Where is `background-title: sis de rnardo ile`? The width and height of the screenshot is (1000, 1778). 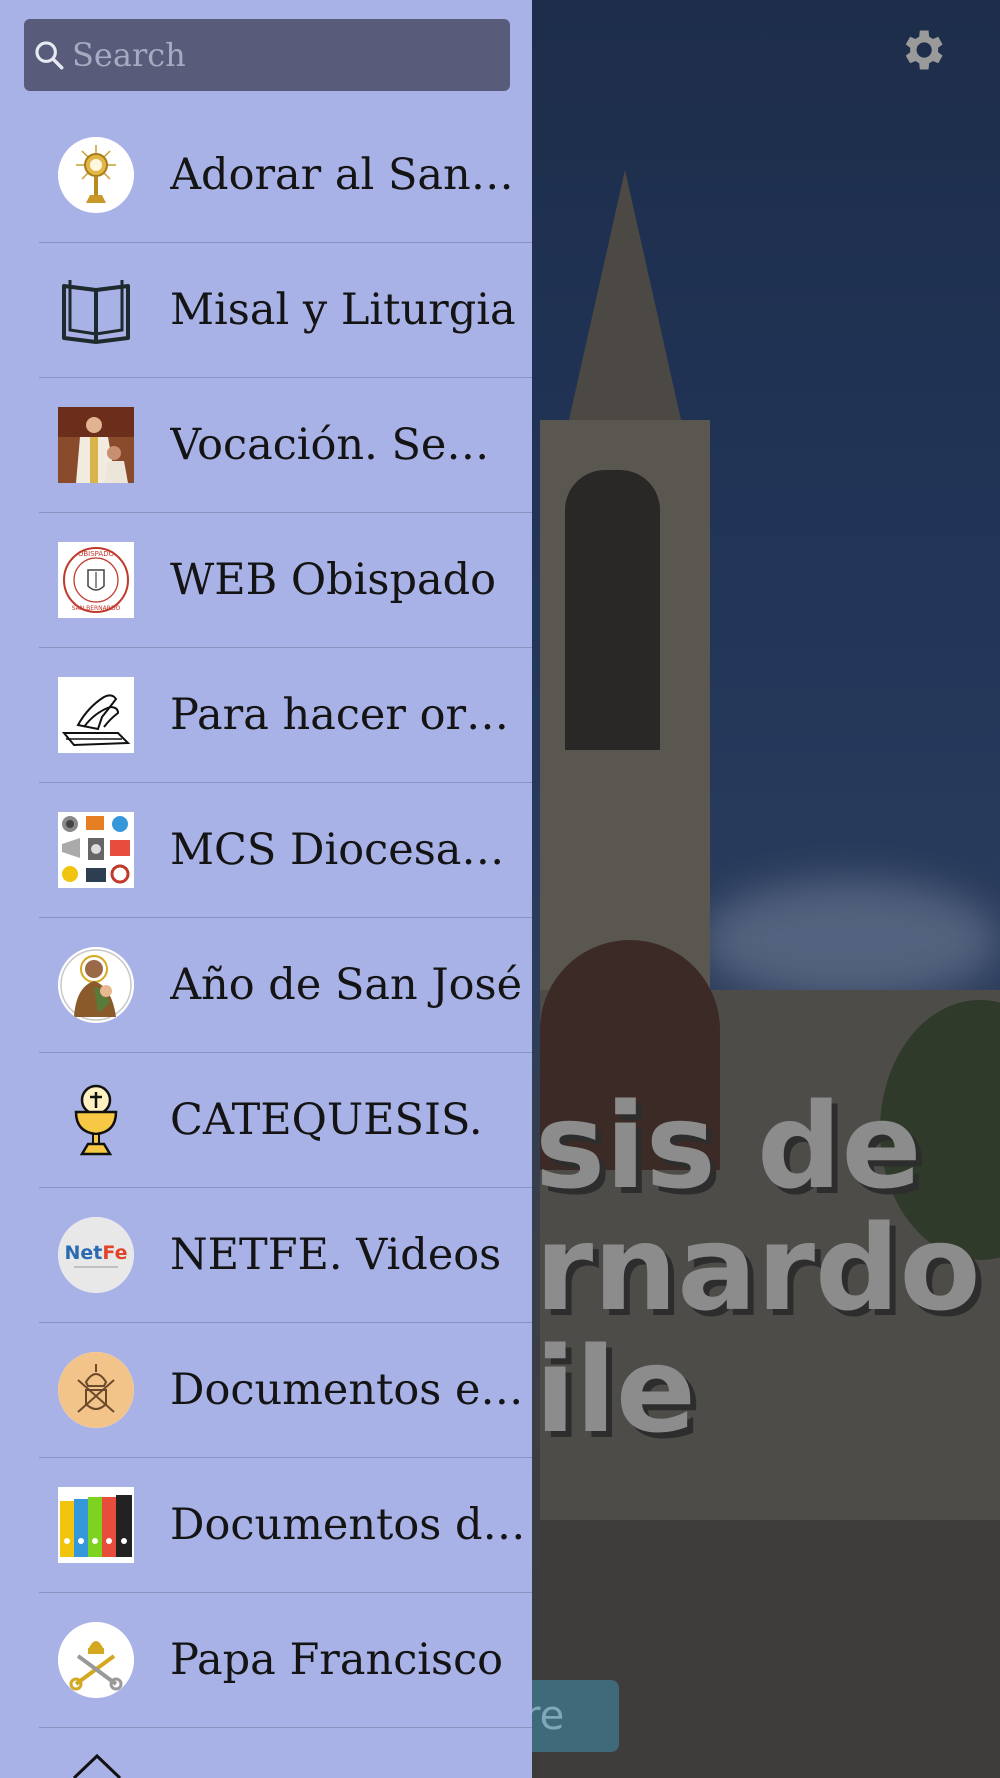
background-title: sis de rnardo ile is located at coordinates (758, 1268).